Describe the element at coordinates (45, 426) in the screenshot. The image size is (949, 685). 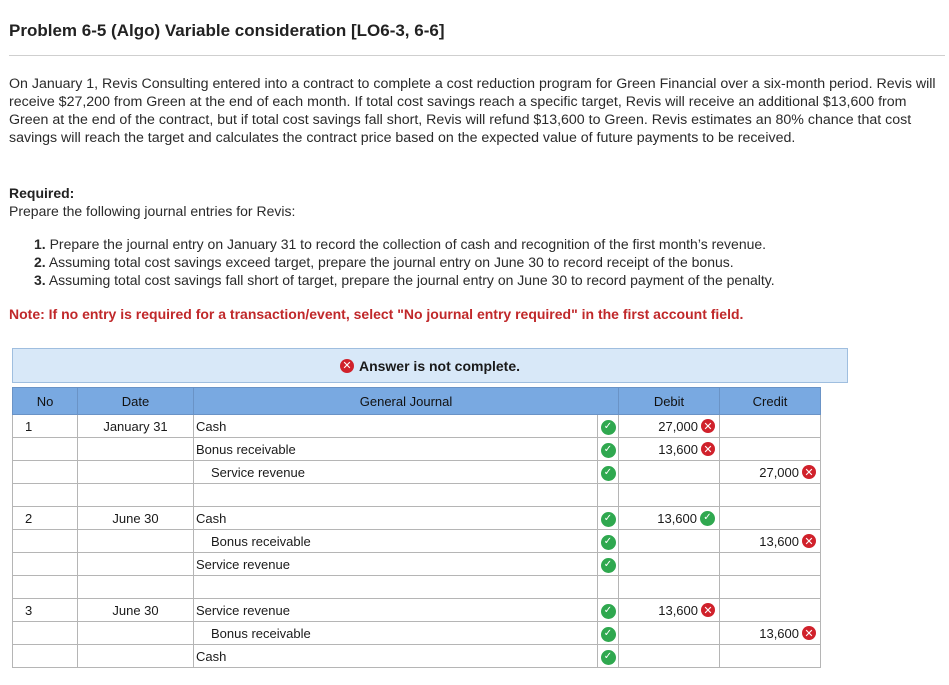
I see `entry-number: 1` at that location.